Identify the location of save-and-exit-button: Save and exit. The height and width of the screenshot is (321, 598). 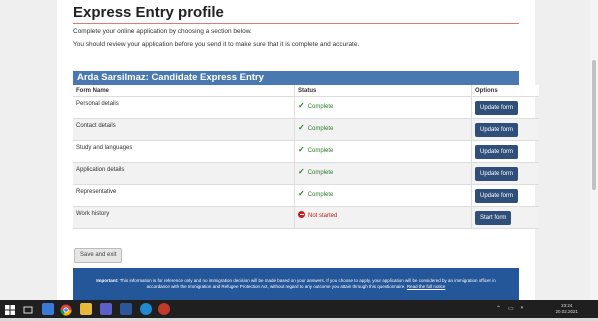
(98, 255).